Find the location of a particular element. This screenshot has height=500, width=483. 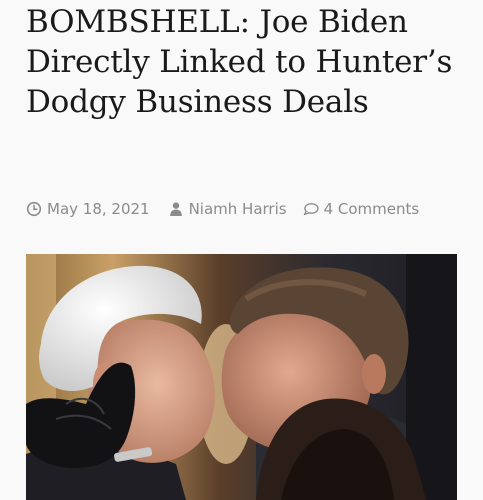

clock-icon is located at coordinates (34, 209).